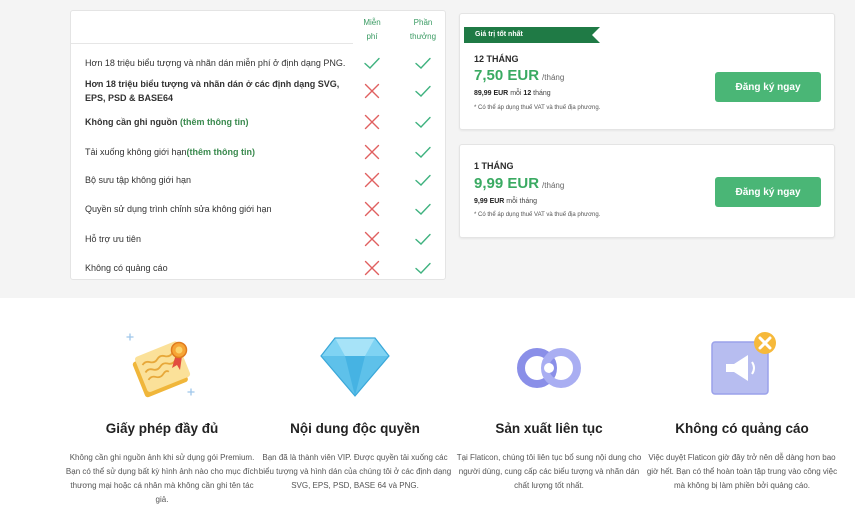 The width and height of the screenshot is (855, 523). Describe the element at coordinates (768, 192) in the screenshot. I see `subscribe-1-month-button: Đăng ký ngay` at that location.